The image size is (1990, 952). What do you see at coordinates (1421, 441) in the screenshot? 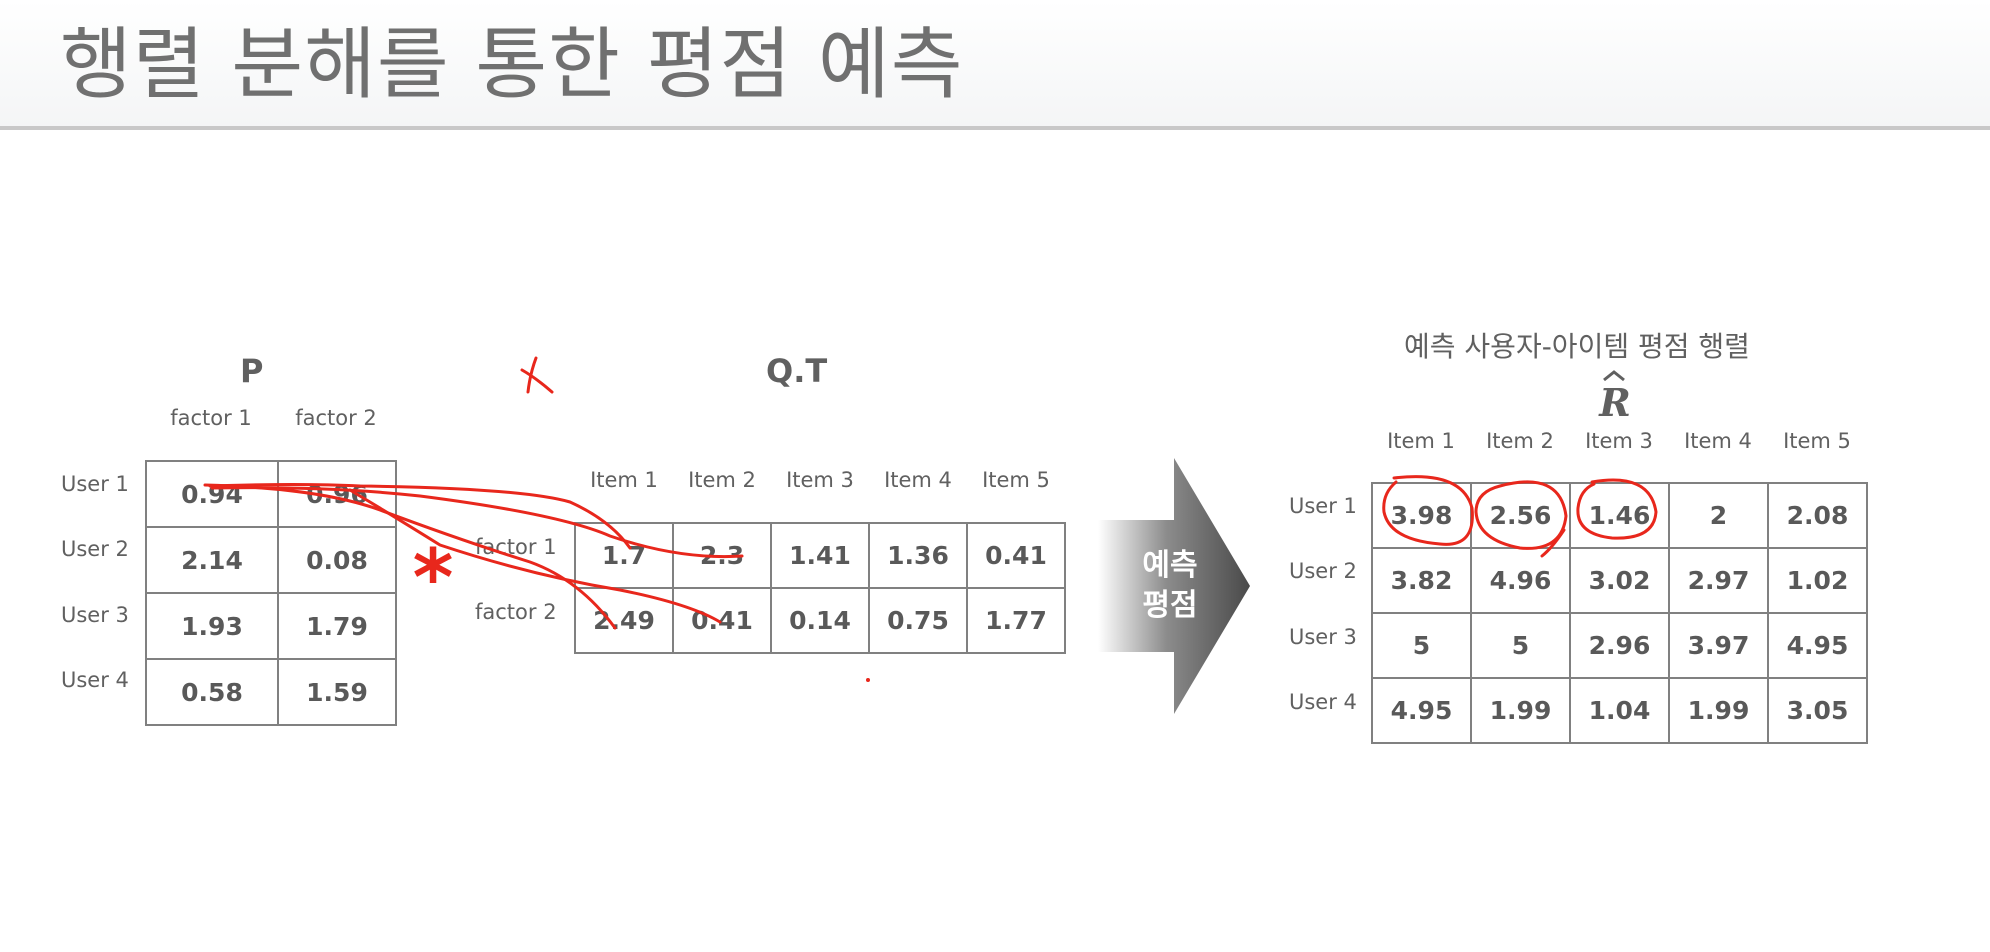
I see `r-col-header: Item 1` at bounding box center [1421, 441].